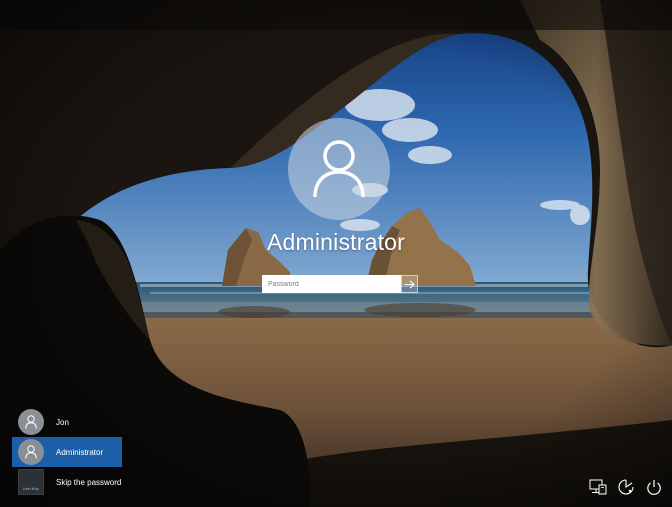 The height and width of the screenshot is (507, 672). I want to click on user-item-jon: Jon, so click(67, 422).